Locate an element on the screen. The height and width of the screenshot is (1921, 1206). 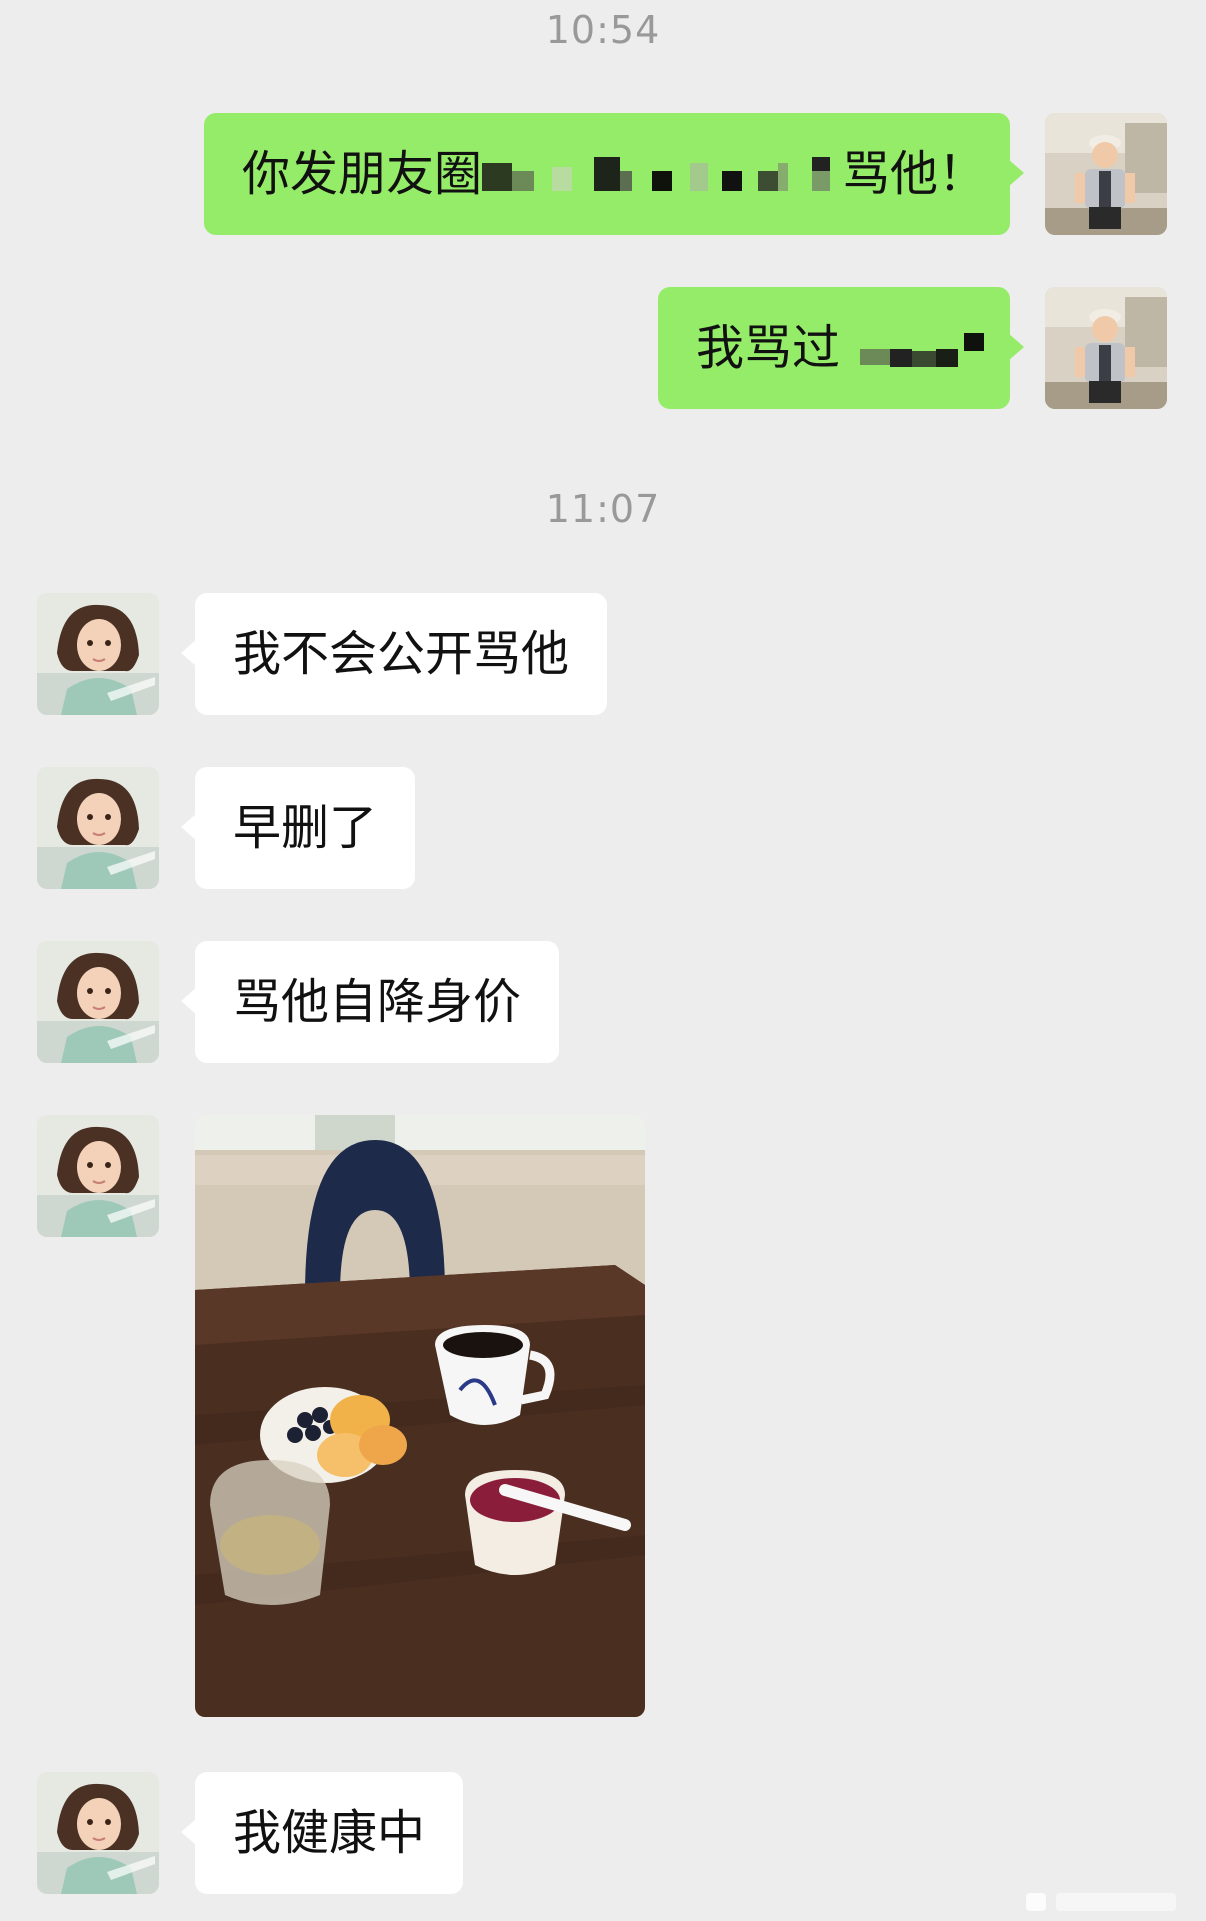
breakfast-photo-icon is located at coordinates (420, 1416).